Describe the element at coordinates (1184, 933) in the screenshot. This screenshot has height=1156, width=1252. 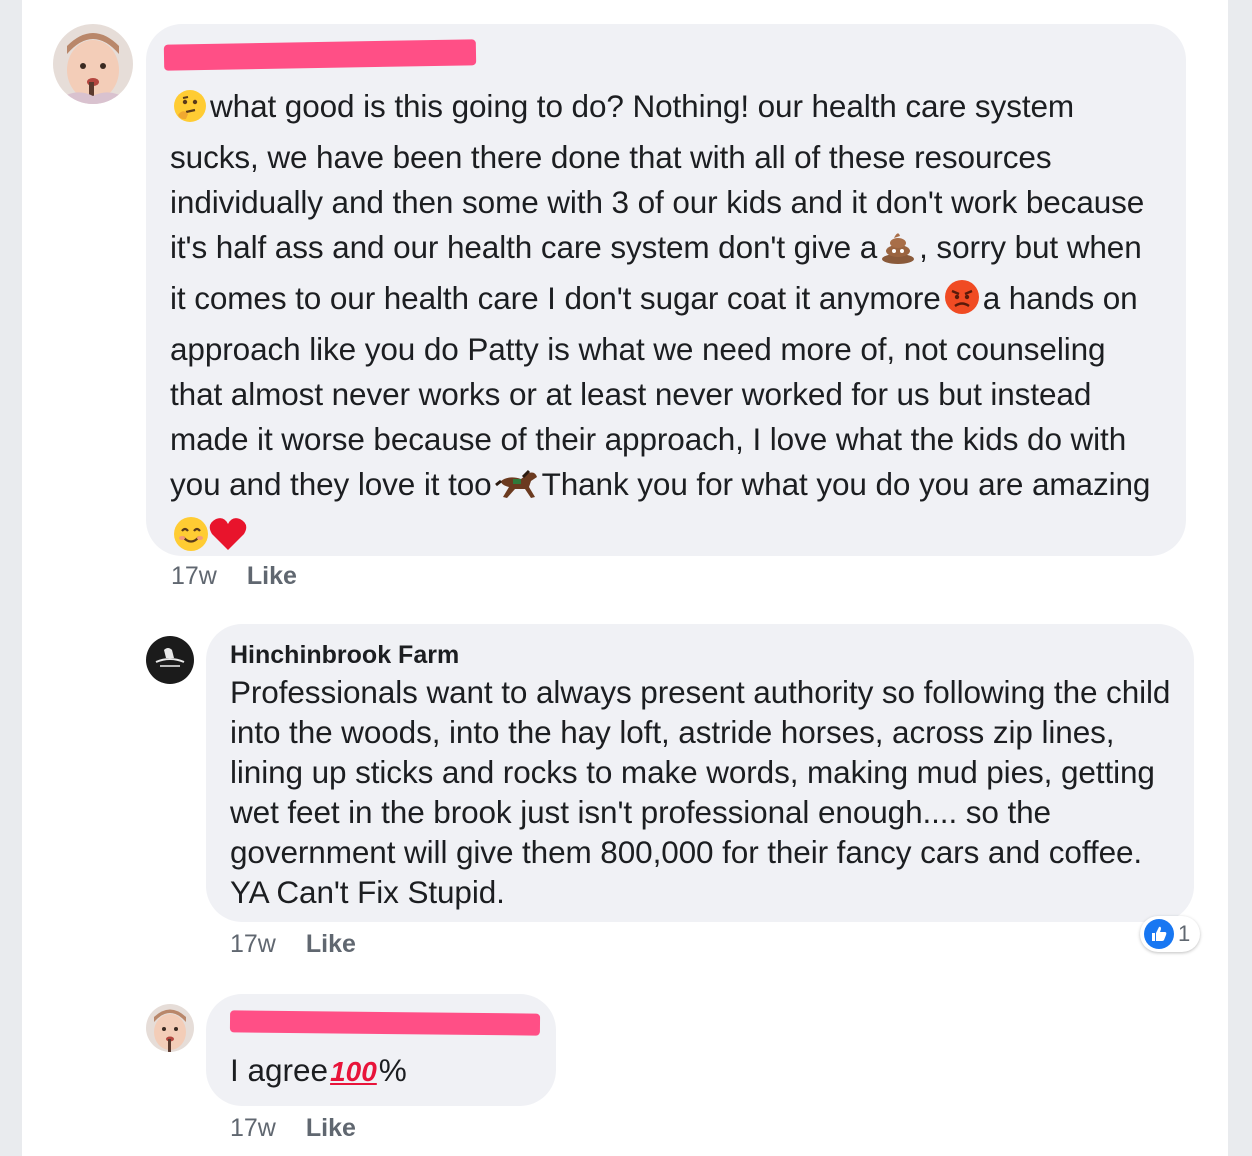
I see `reaction-count: 1` at that location.